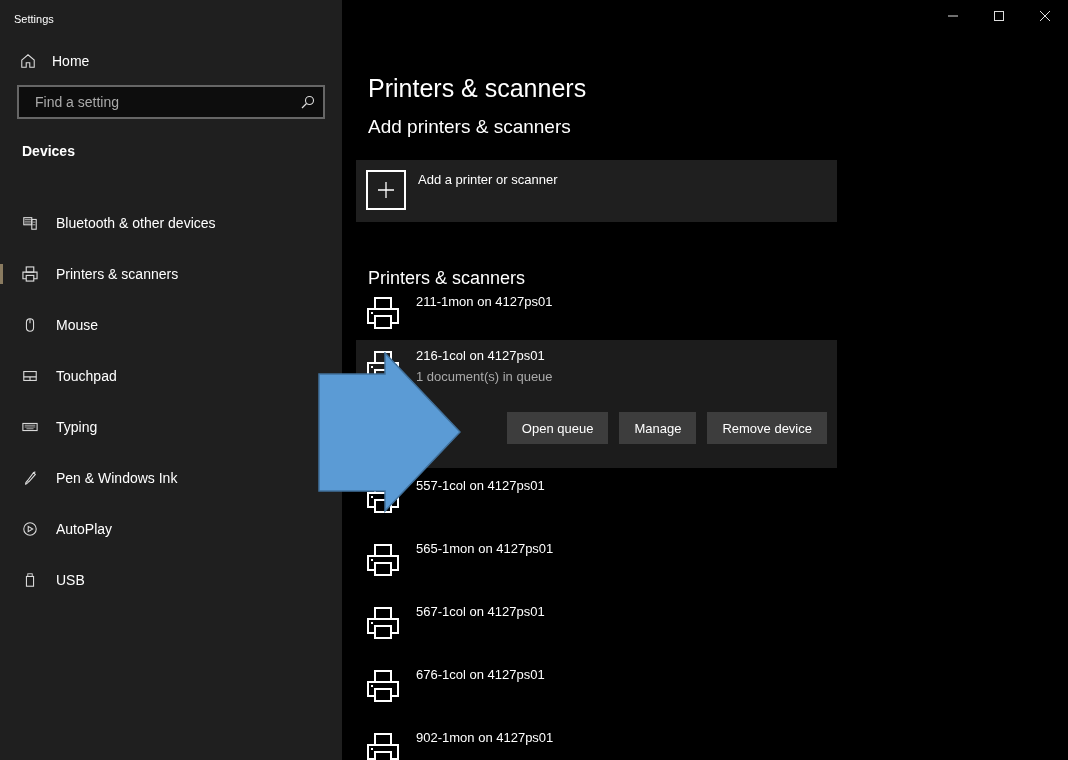 The width and height of the screenshot is (1068, 760). What do you see at coordinates (30, 222) in the screenshot?
I see `device-icon` at bounding box center [30, 222].